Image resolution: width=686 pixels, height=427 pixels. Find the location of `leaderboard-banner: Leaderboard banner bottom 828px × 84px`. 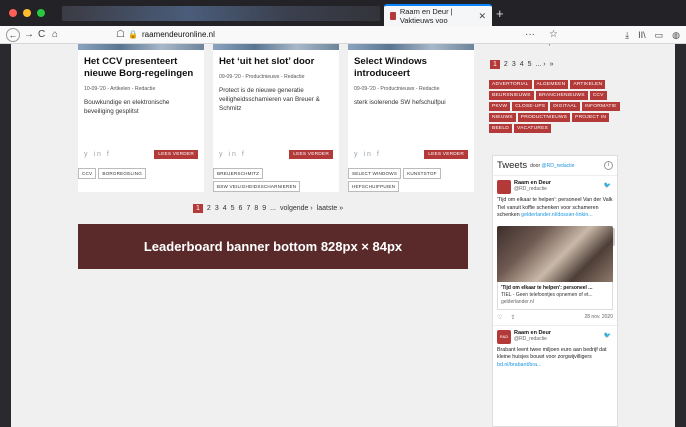

leaderboard-banner: Leaderboard banner bottom 828px × 84px is located at coordinates (273, 246).